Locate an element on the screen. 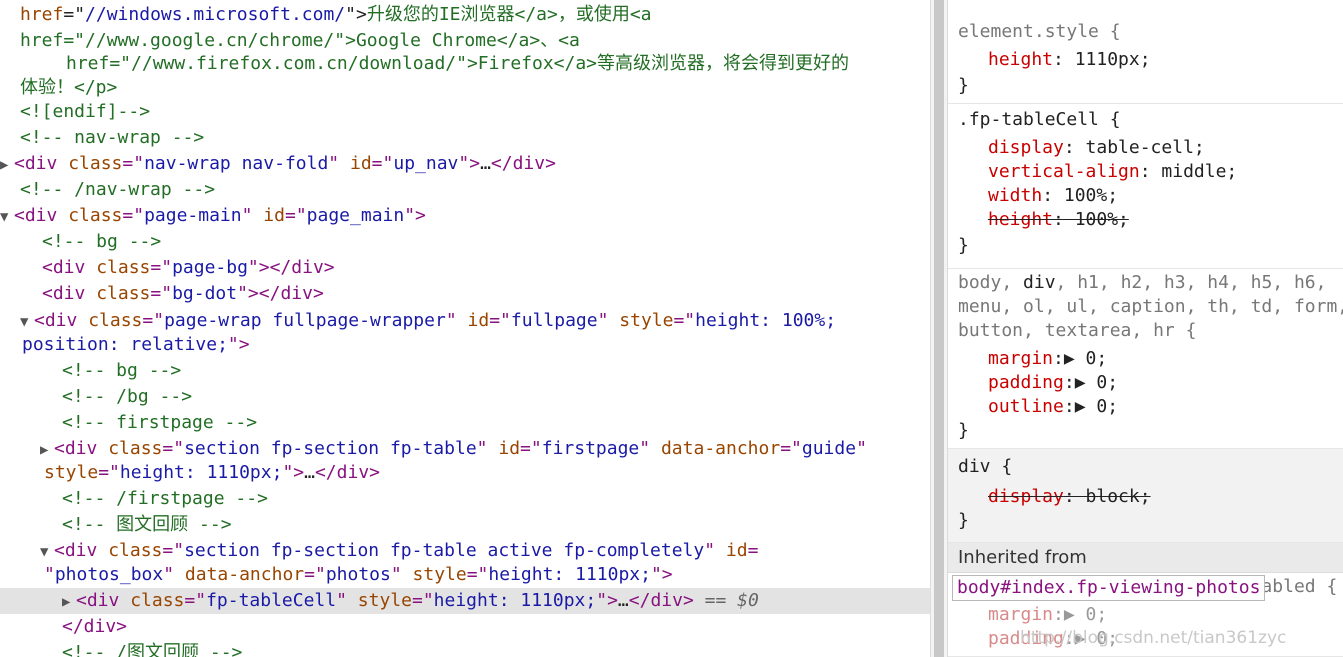  dom-node-line: <!-- /firstpage --> is located at coordinates (465, 499).